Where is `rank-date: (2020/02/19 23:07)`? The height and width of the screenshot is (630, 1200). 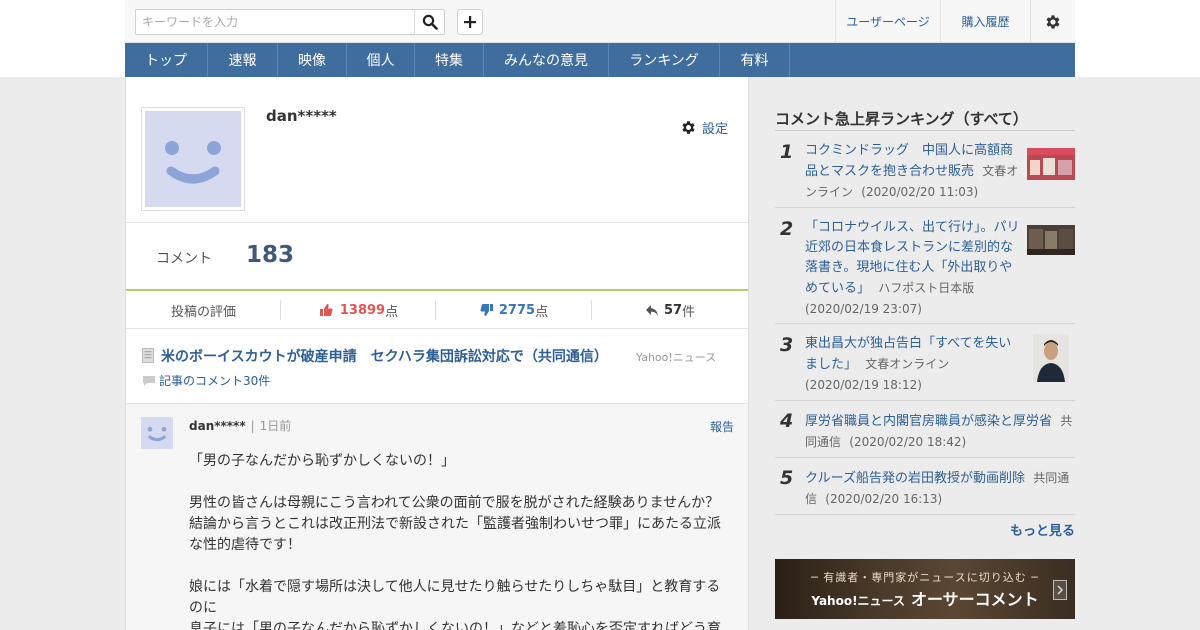
rank-date: (2020/02/19 23:07) is located at coordinates (863, 309).